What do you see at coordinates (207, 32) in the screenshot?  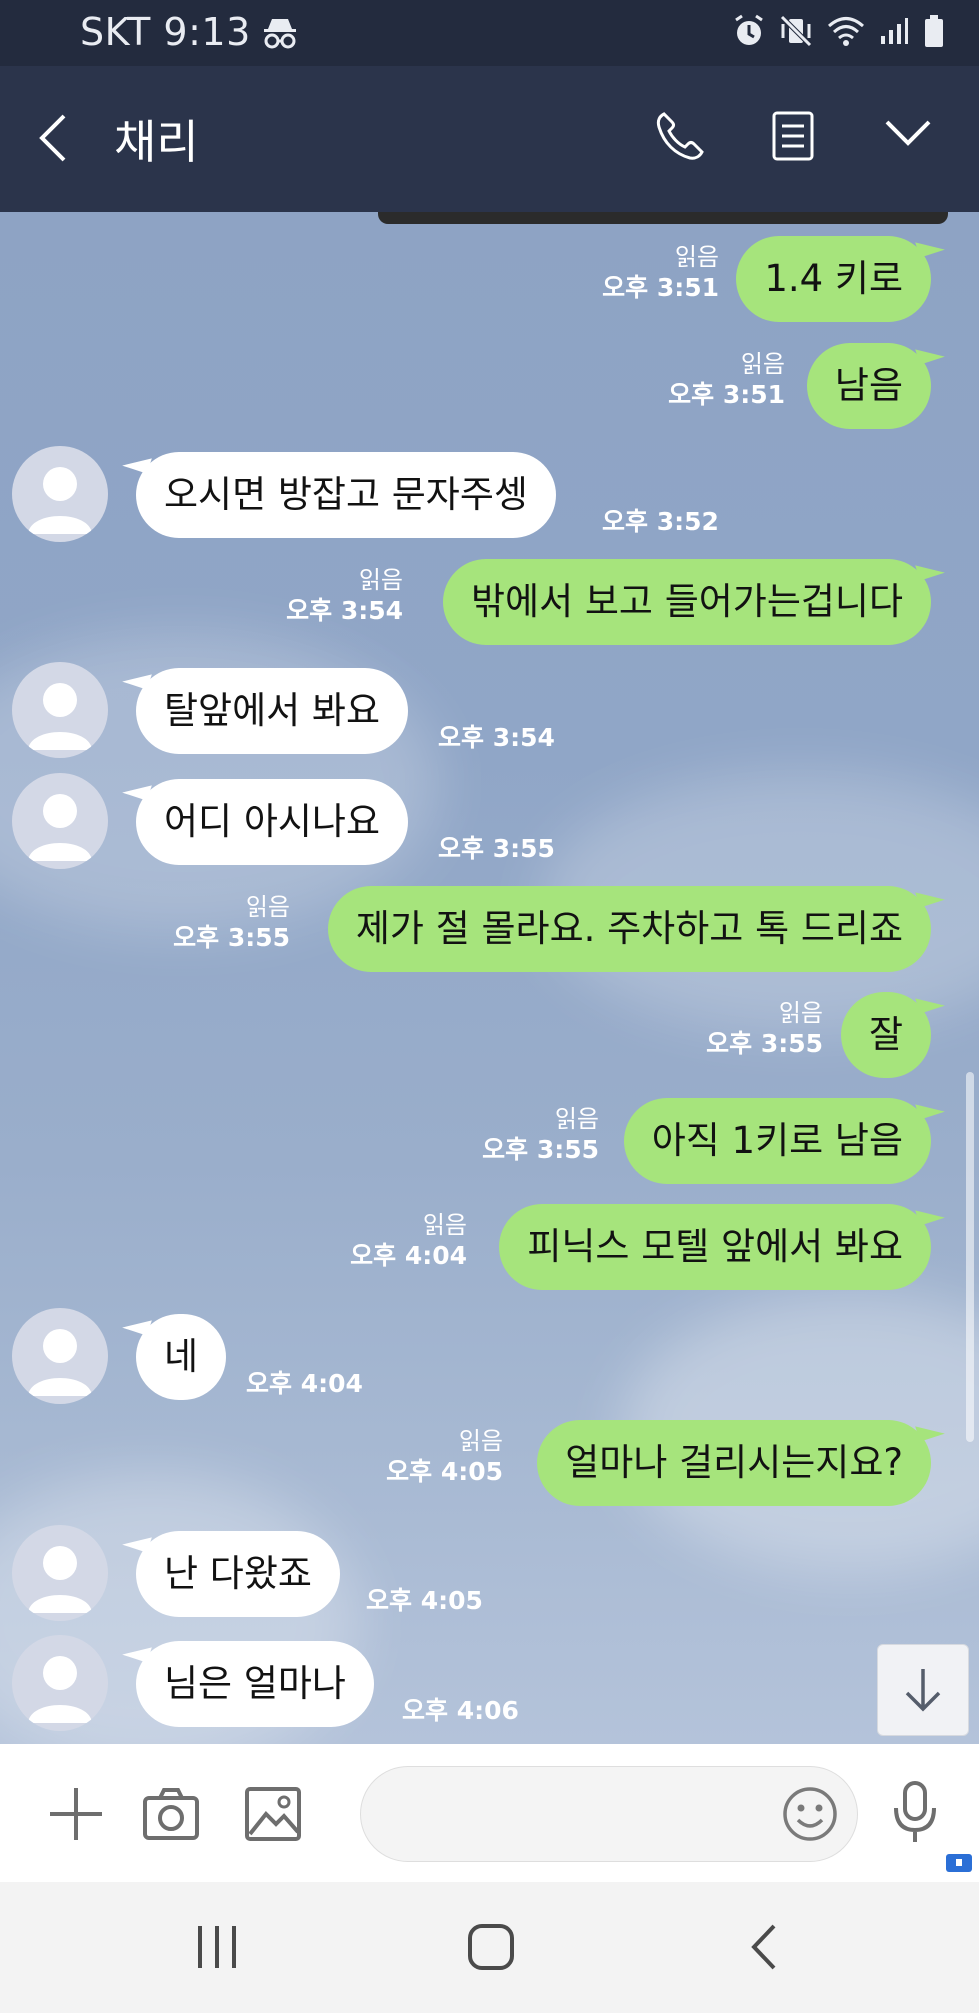 I see `clock: 9:13` at bounding box center [207, 32].